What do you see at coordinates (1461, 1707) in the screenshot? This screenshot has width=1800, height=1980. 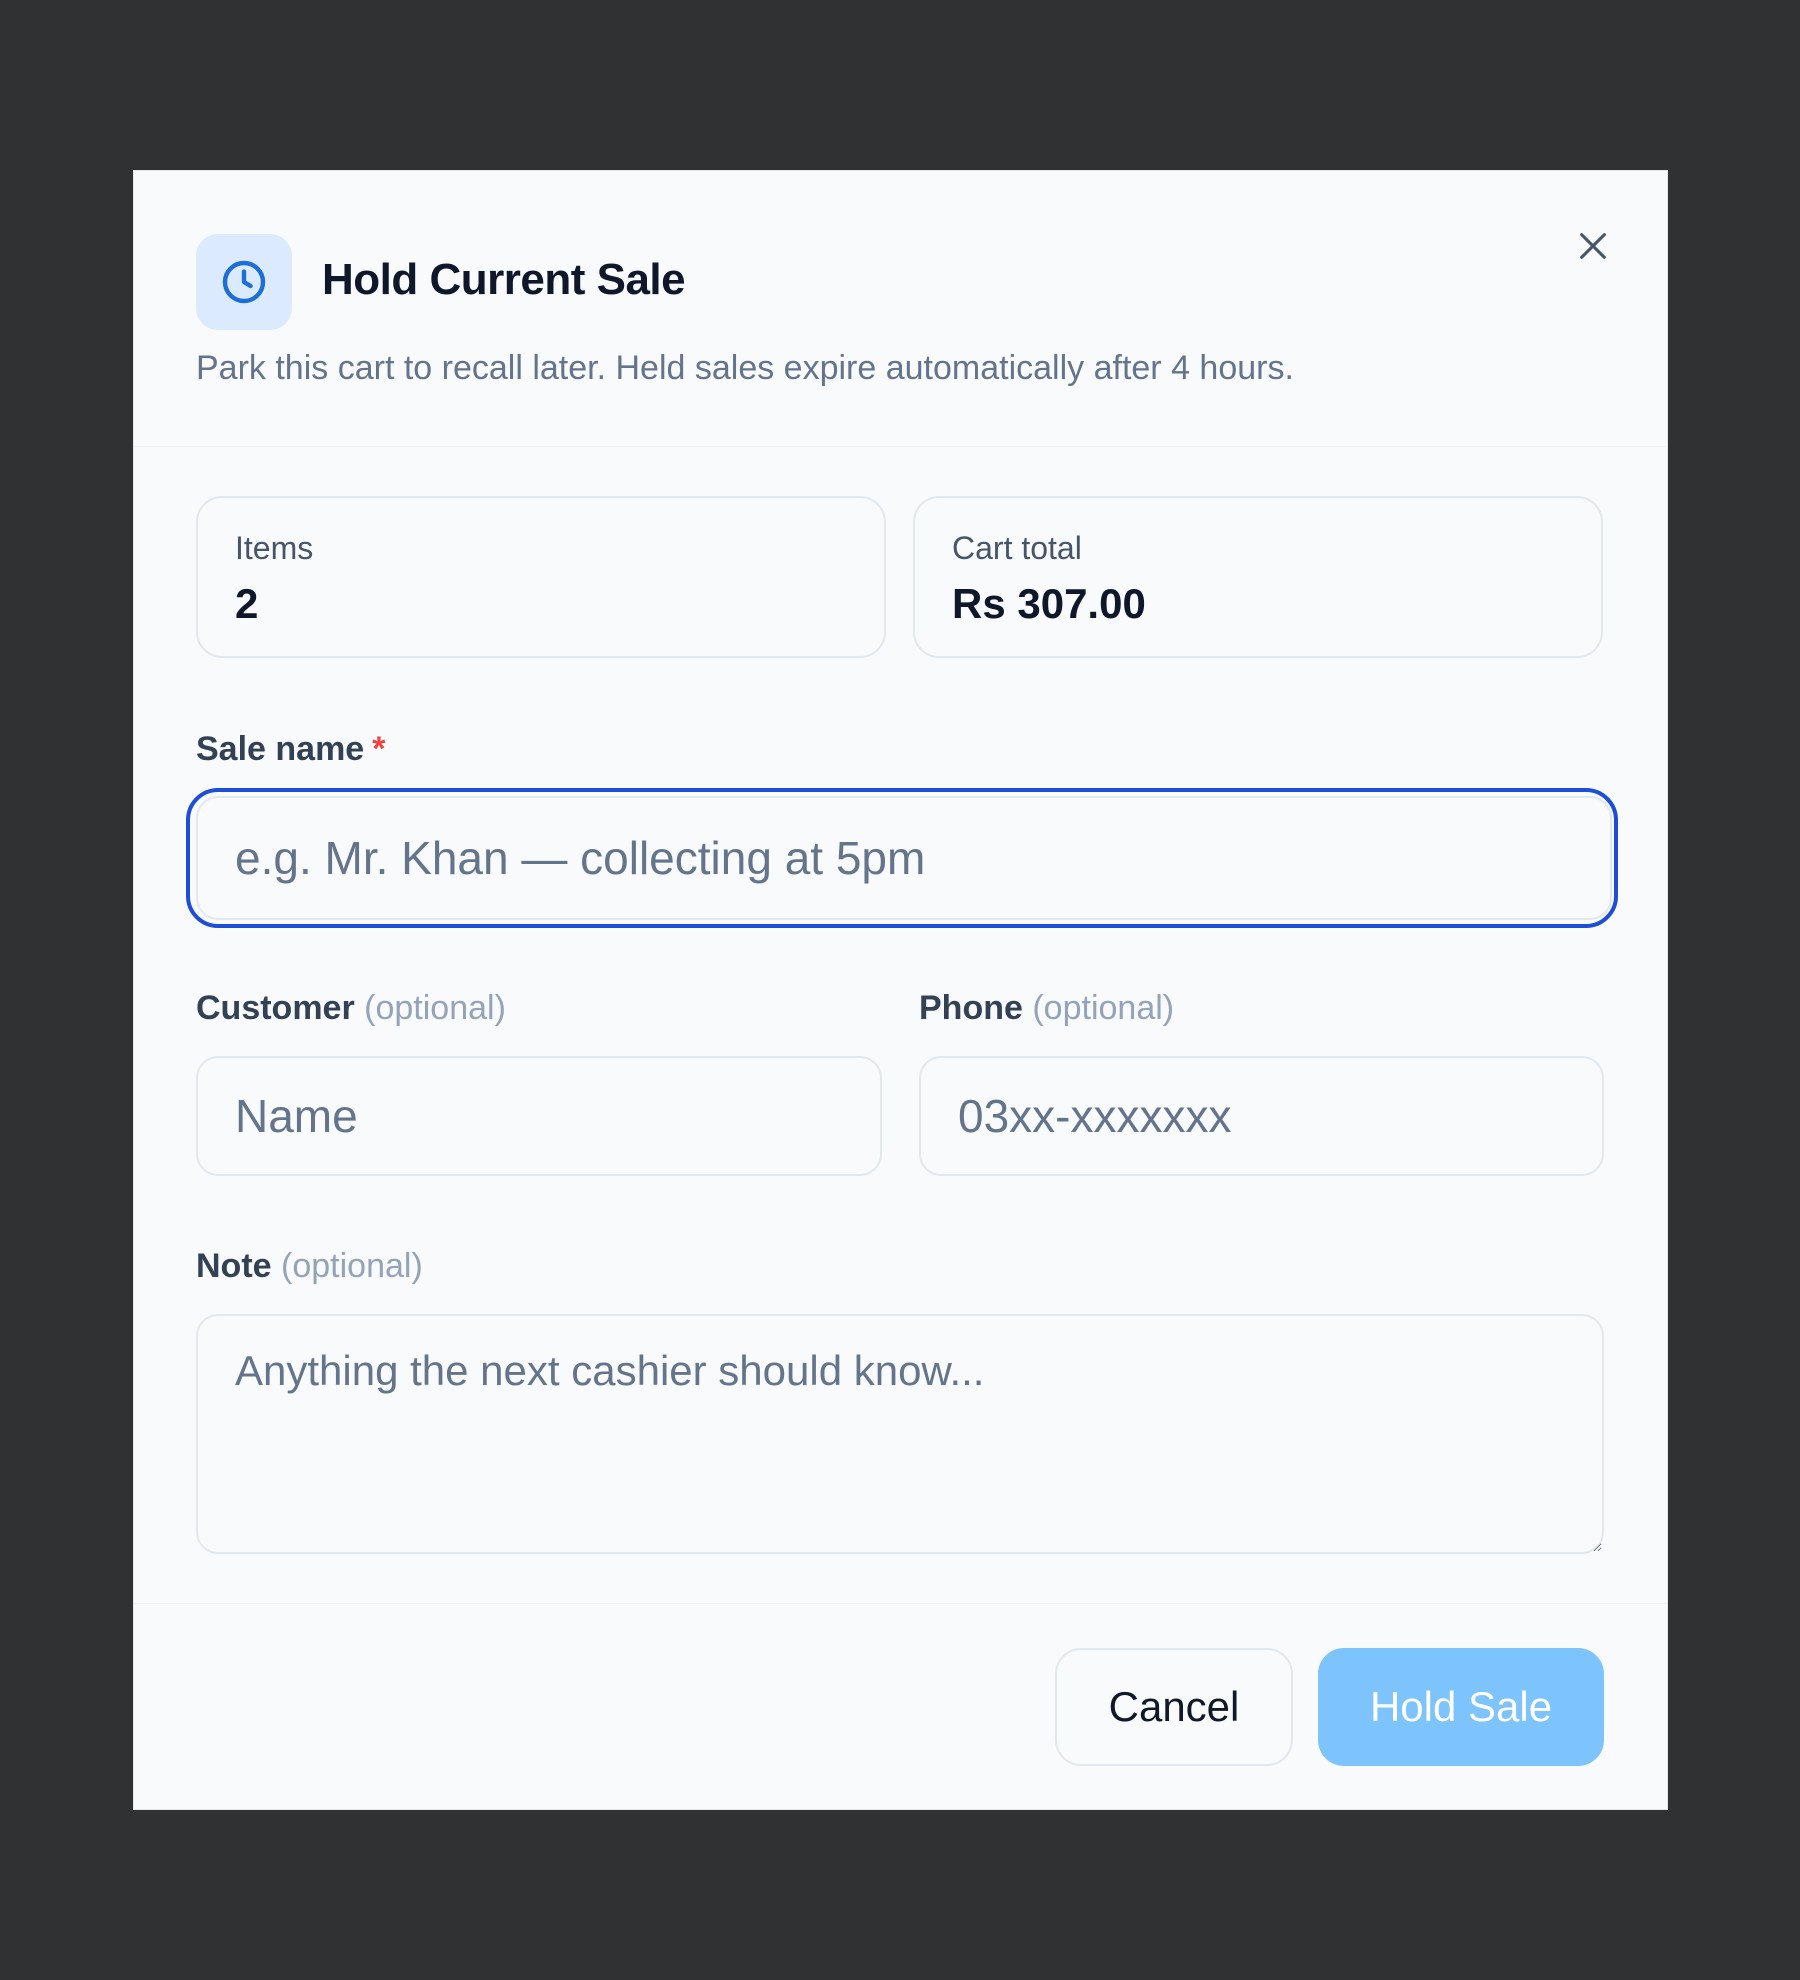 I see `hold-sale-button: Hold Sale` at bounding box center [1461, 1707].